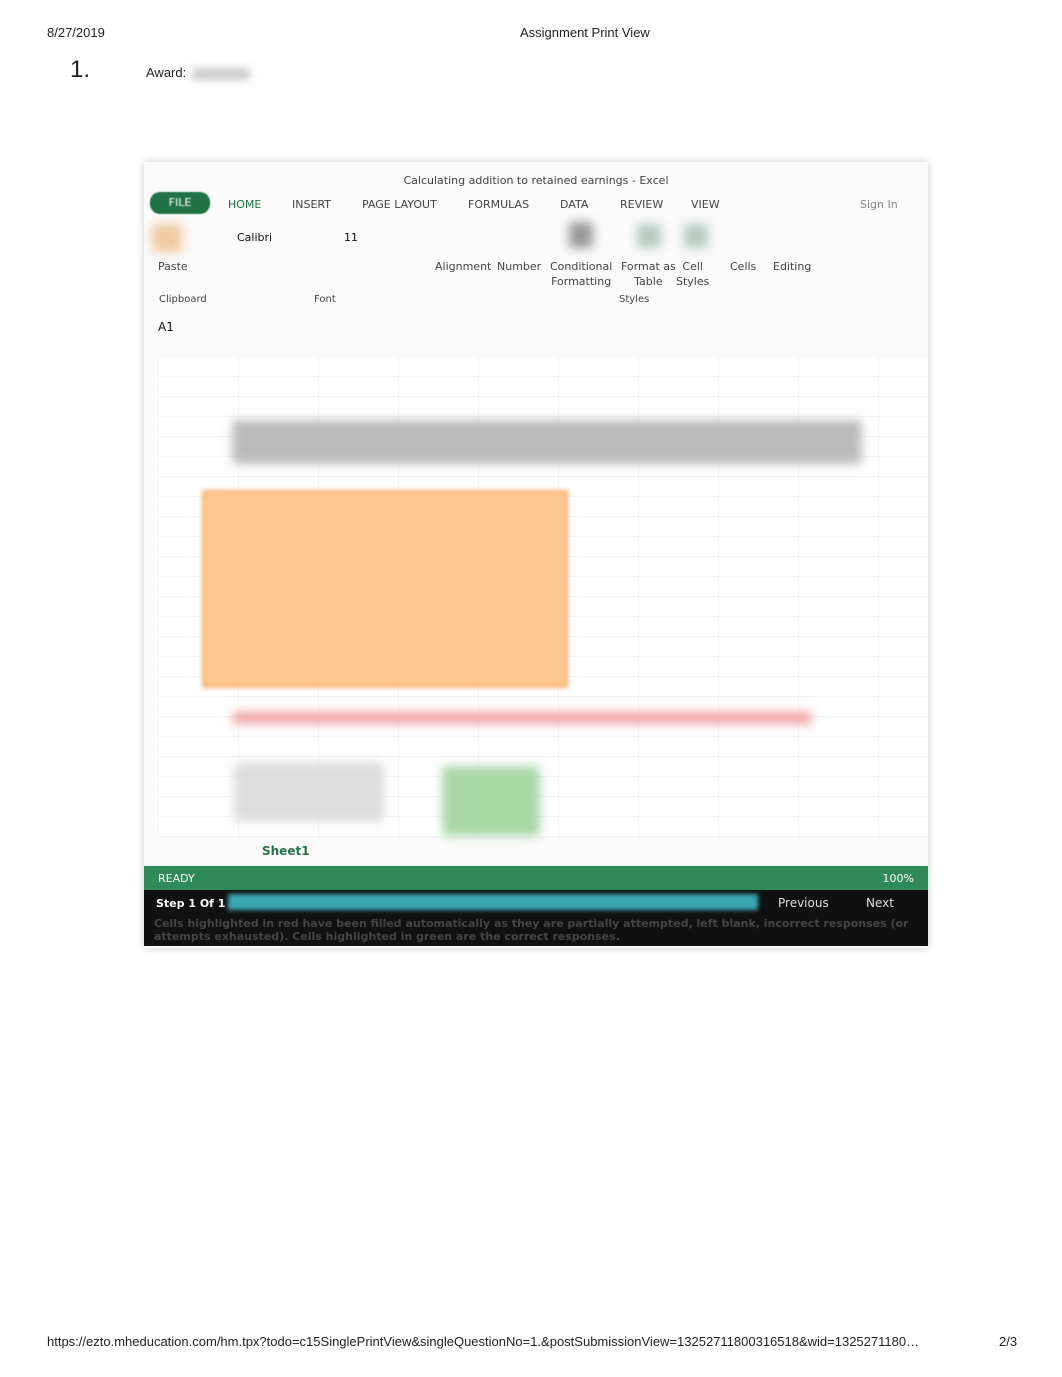  What do you see at coordinates (173, 266) in the screenshot?
I see `paste-button: Paste` at bounding box center [173, 266].